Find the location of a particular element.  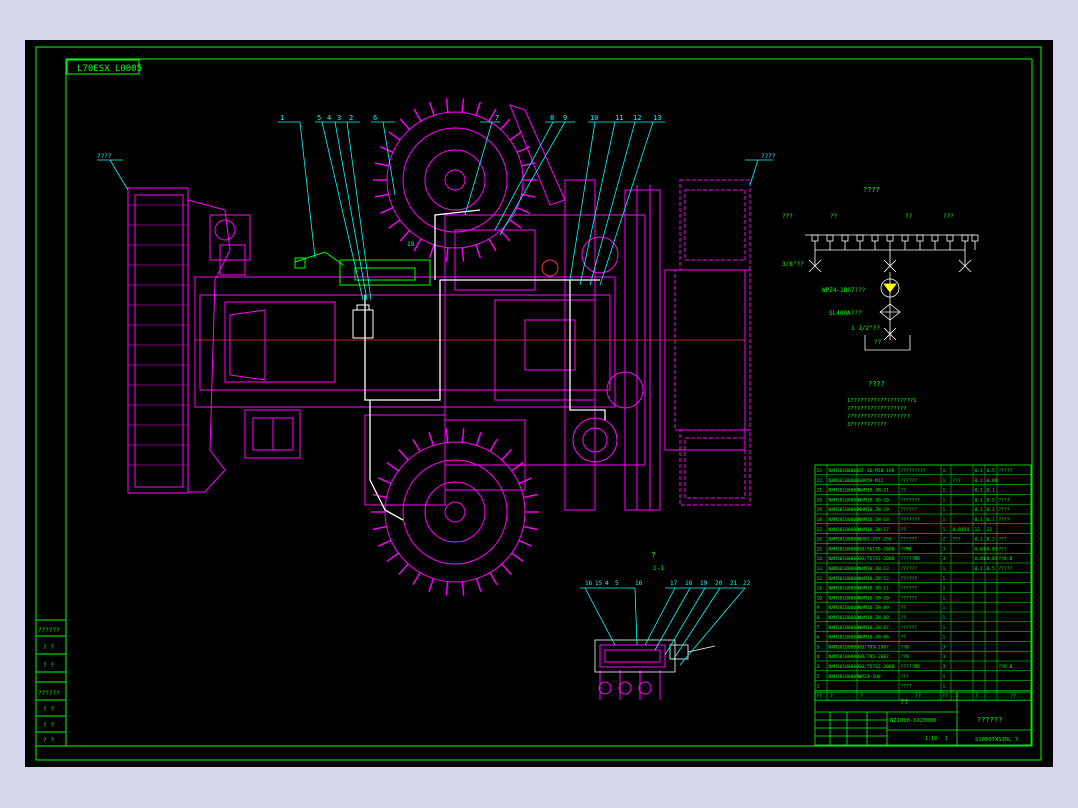

side-table: ?????? ? ? ? ? ?????? ? ? ? ? ? ? is located at coordinates (51, 683).